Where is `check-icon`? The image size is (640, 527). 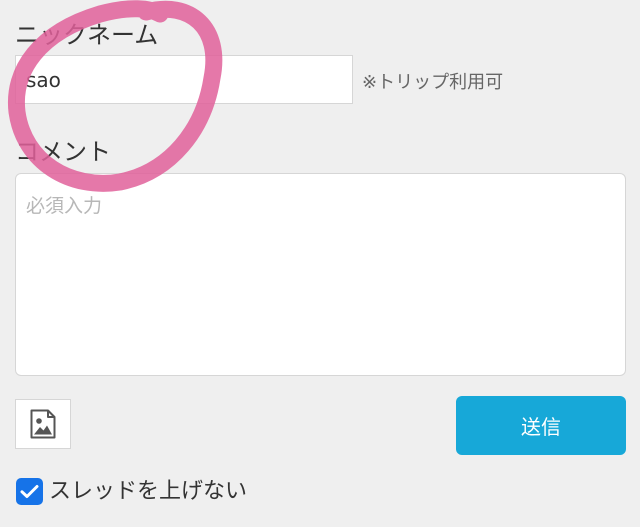 check-icon is located at coordinates (29, 491).